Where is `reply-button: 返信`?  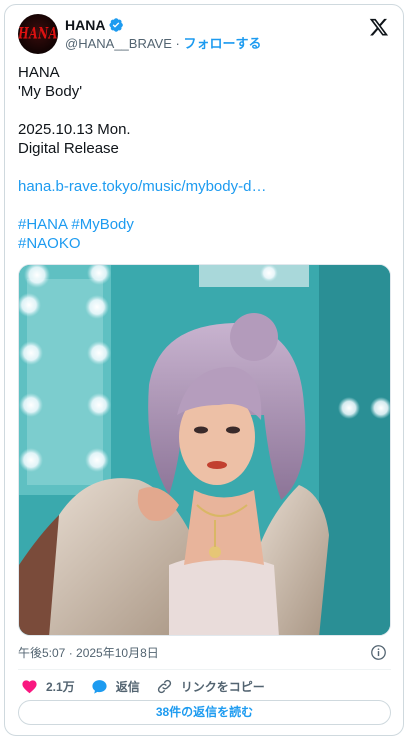
reply-button: 返信 is located at coordinates (115, 686).